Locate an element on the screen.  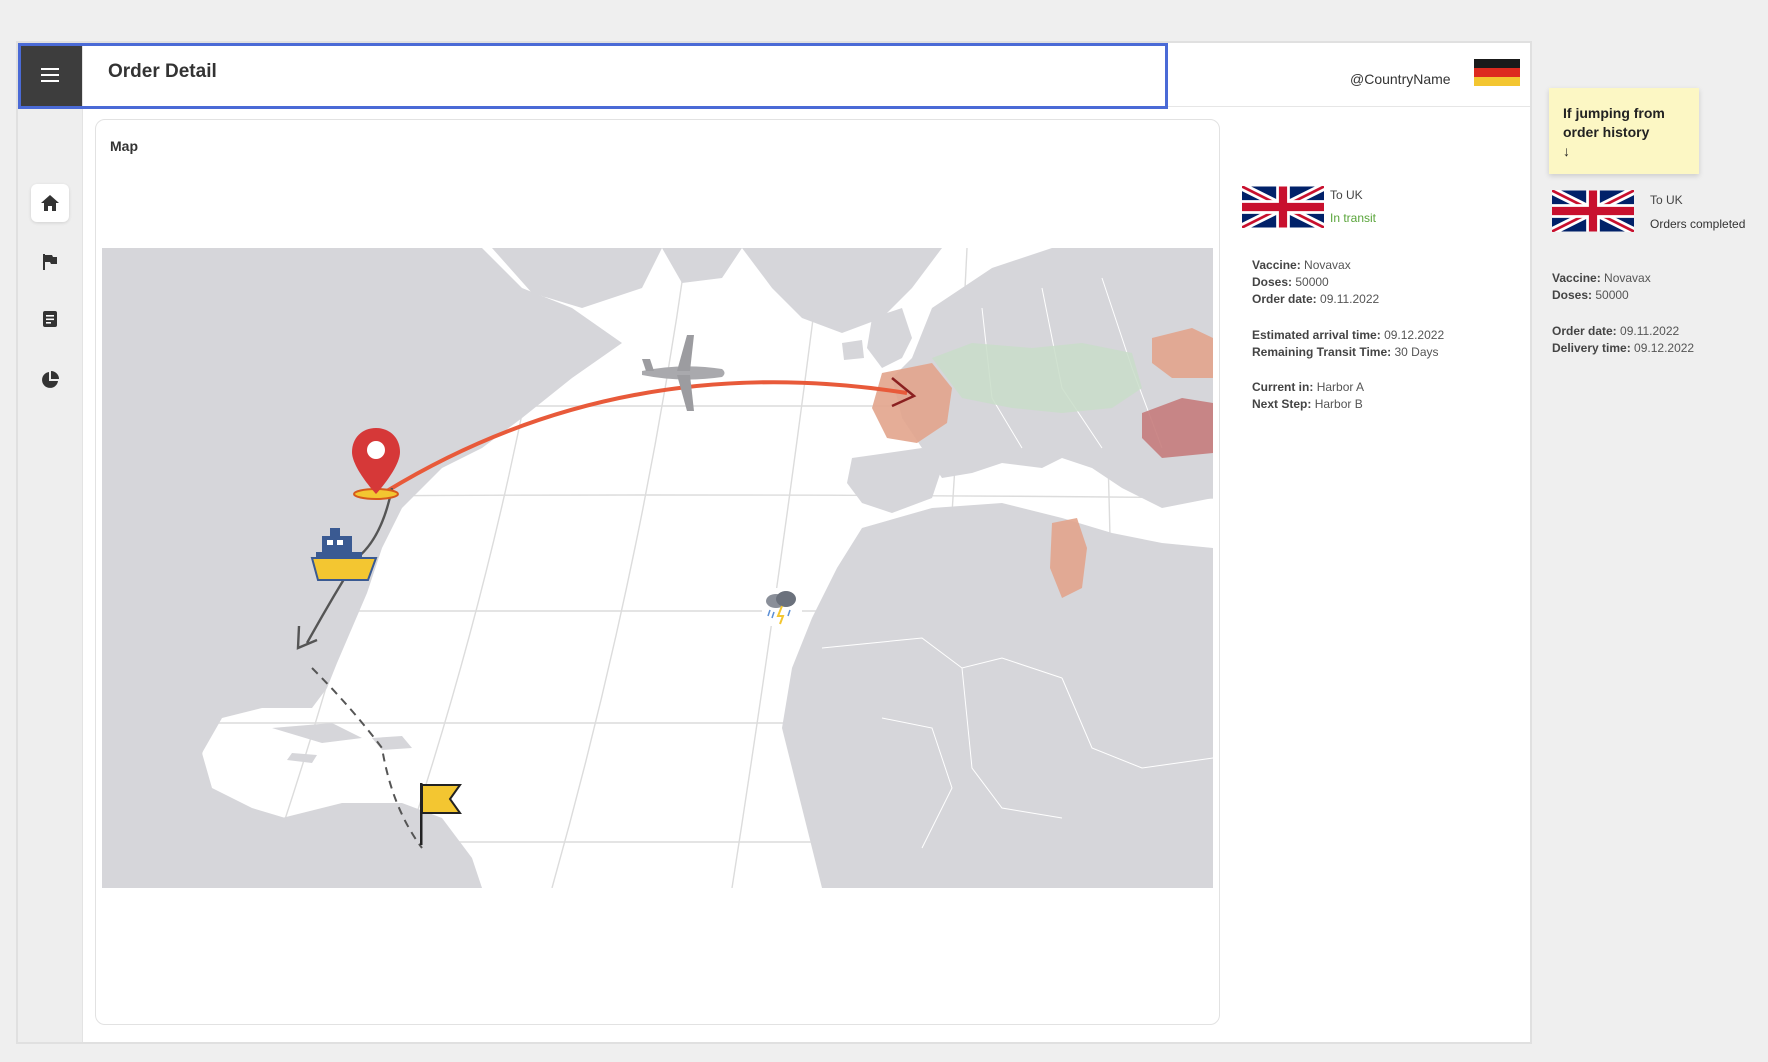
vaccine-label: Vaccine: is located at coordinates (1276, 265).